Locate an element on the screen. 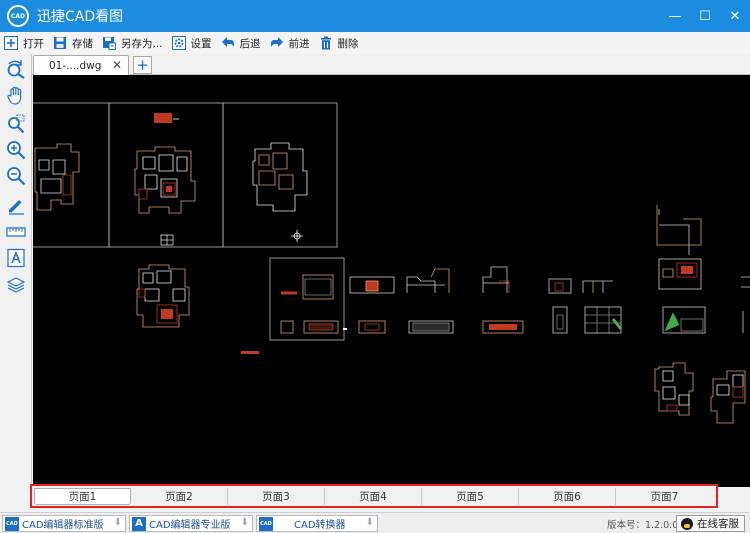 Image resolution: width=750 pixels, height=533 pixels. elevation-row is located at coordinates (549, 249).